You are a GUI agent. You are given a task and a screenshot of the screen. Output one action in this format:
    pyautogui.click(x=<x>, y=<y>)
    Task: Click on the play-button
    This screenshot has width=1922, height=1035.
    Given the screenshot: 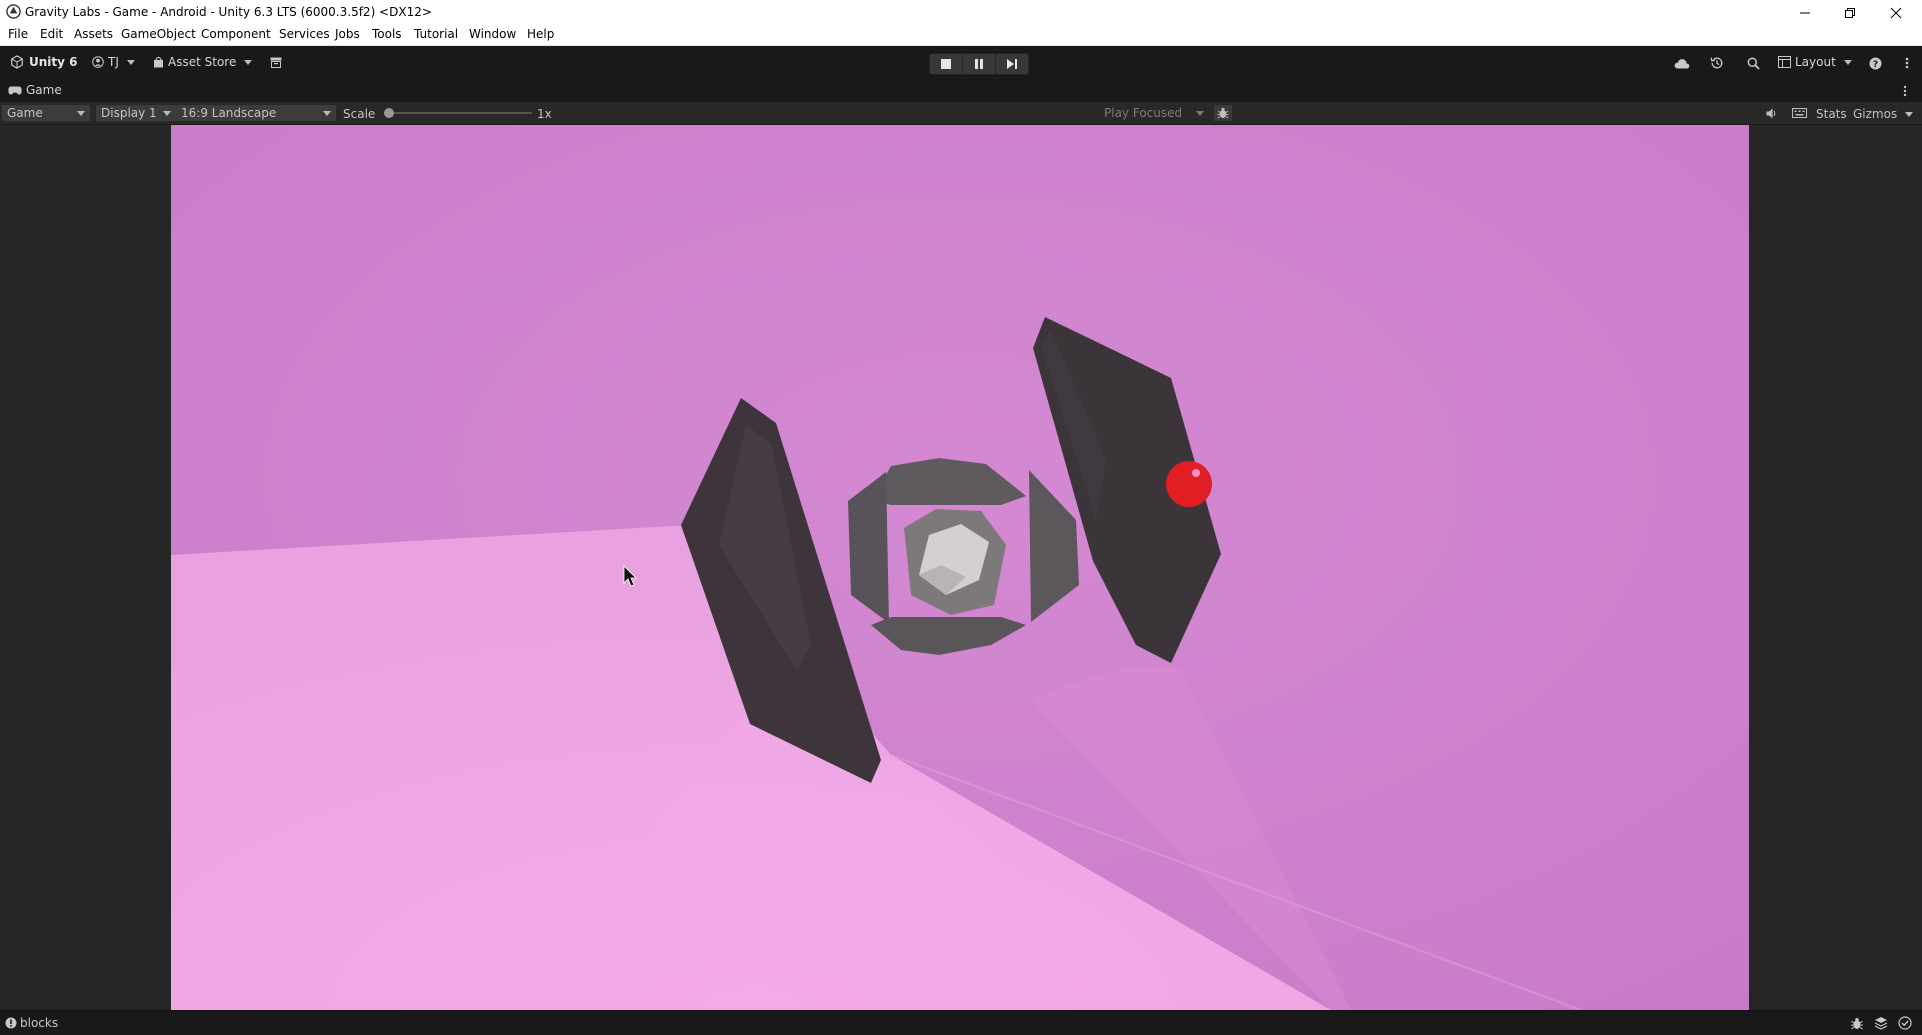 What is the action you would take?
    pyautogui.click(x=946, y=64)
    